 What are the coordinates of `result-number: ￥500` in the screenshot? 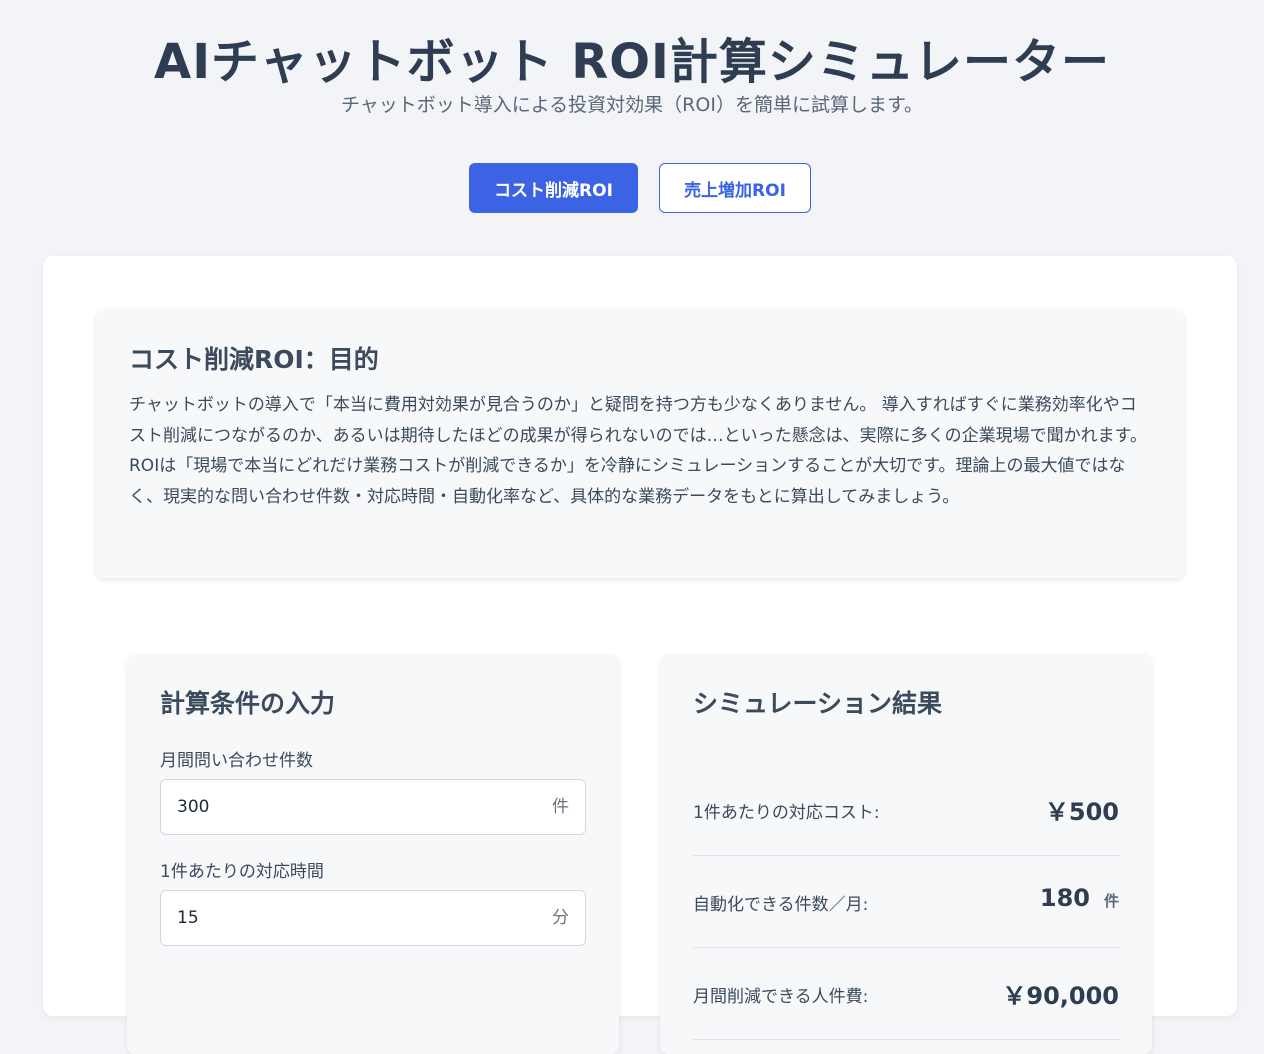 It's located at (1081, 812).